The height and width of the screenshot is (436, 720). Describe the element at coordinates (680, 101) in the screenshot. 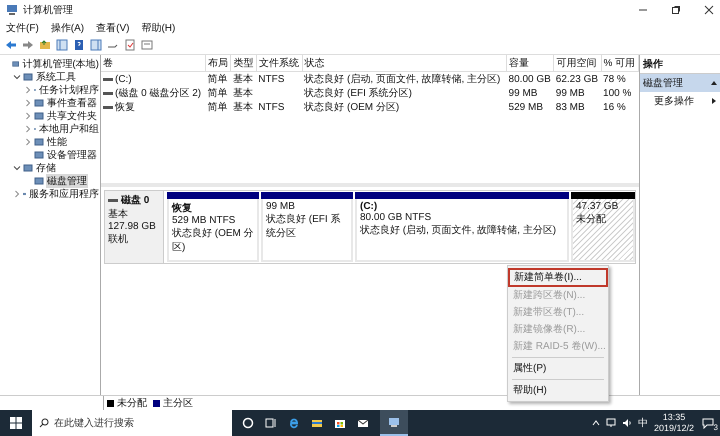

I see `action-item: 更多操作` at that location.